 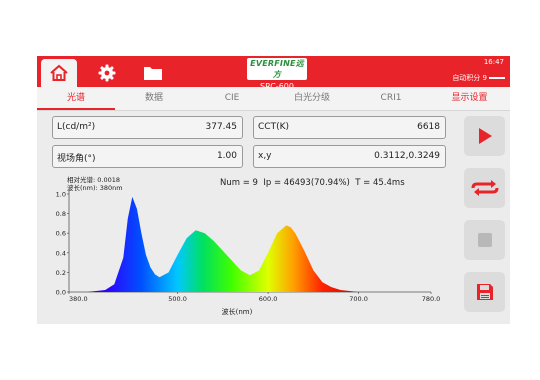 I want to click on tab-cie: CIE, so click(x=232, y=98).